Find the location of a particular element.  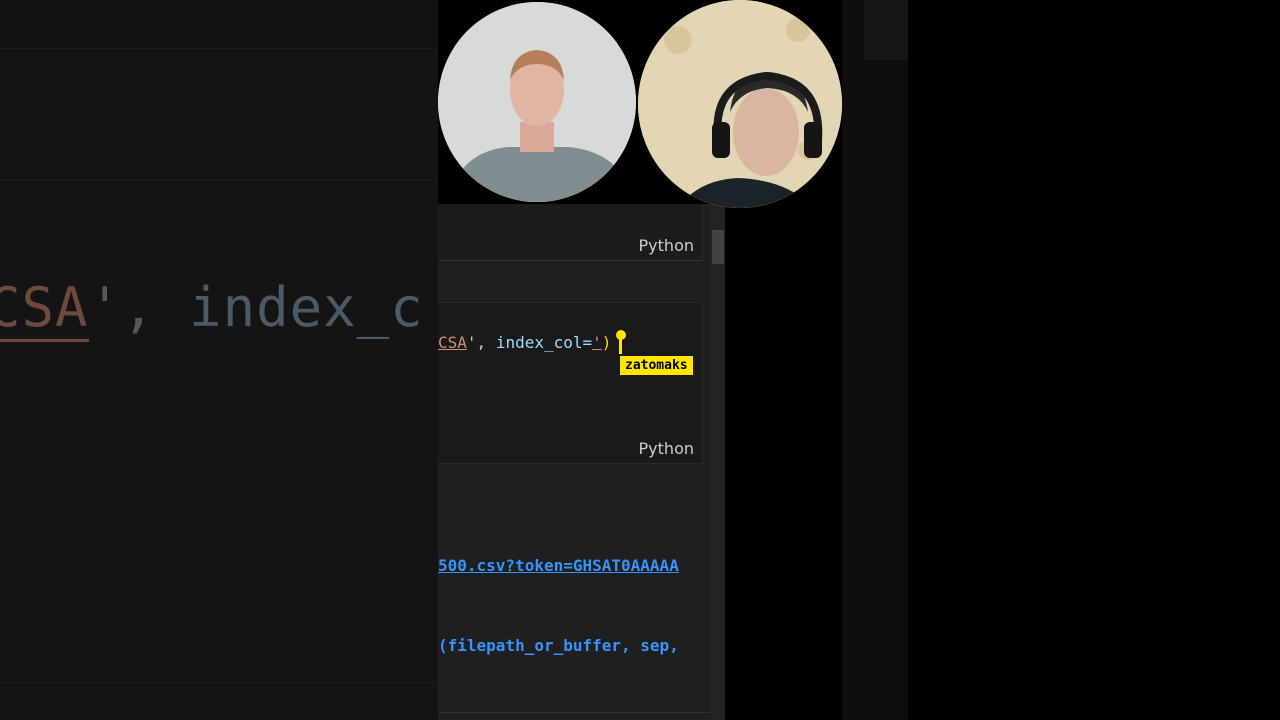

scrollbar-thumb is located at coordinates (718, 247).